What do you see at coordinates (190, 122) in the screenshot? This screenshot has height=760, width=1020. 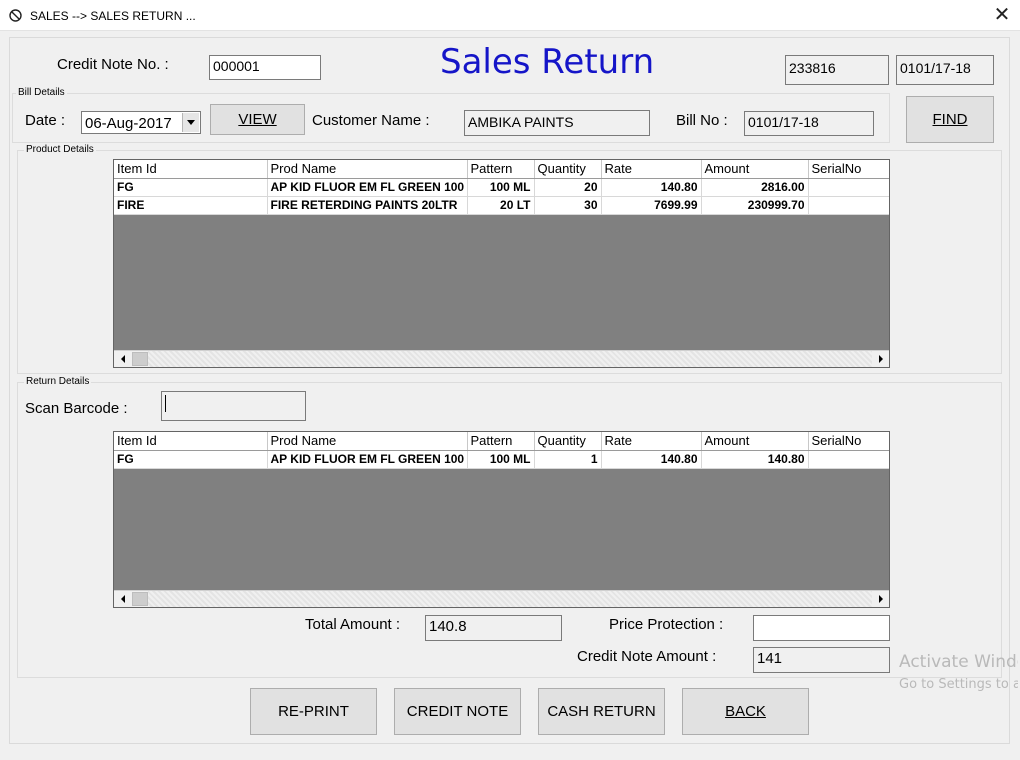 I see `chevron-down-icon` at bounding box center [190, 122].